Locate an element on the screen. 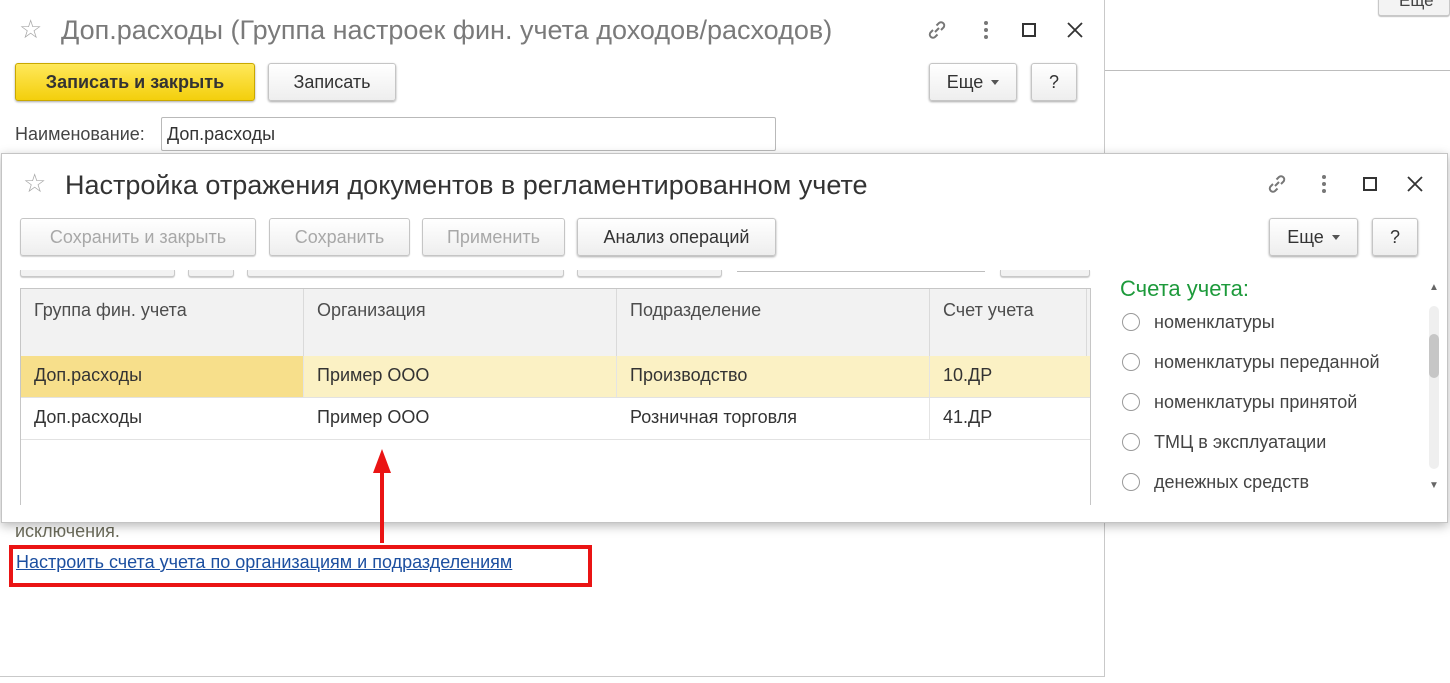  radio-label: номенклатуры принятой is located at coordinates (1256, 401).